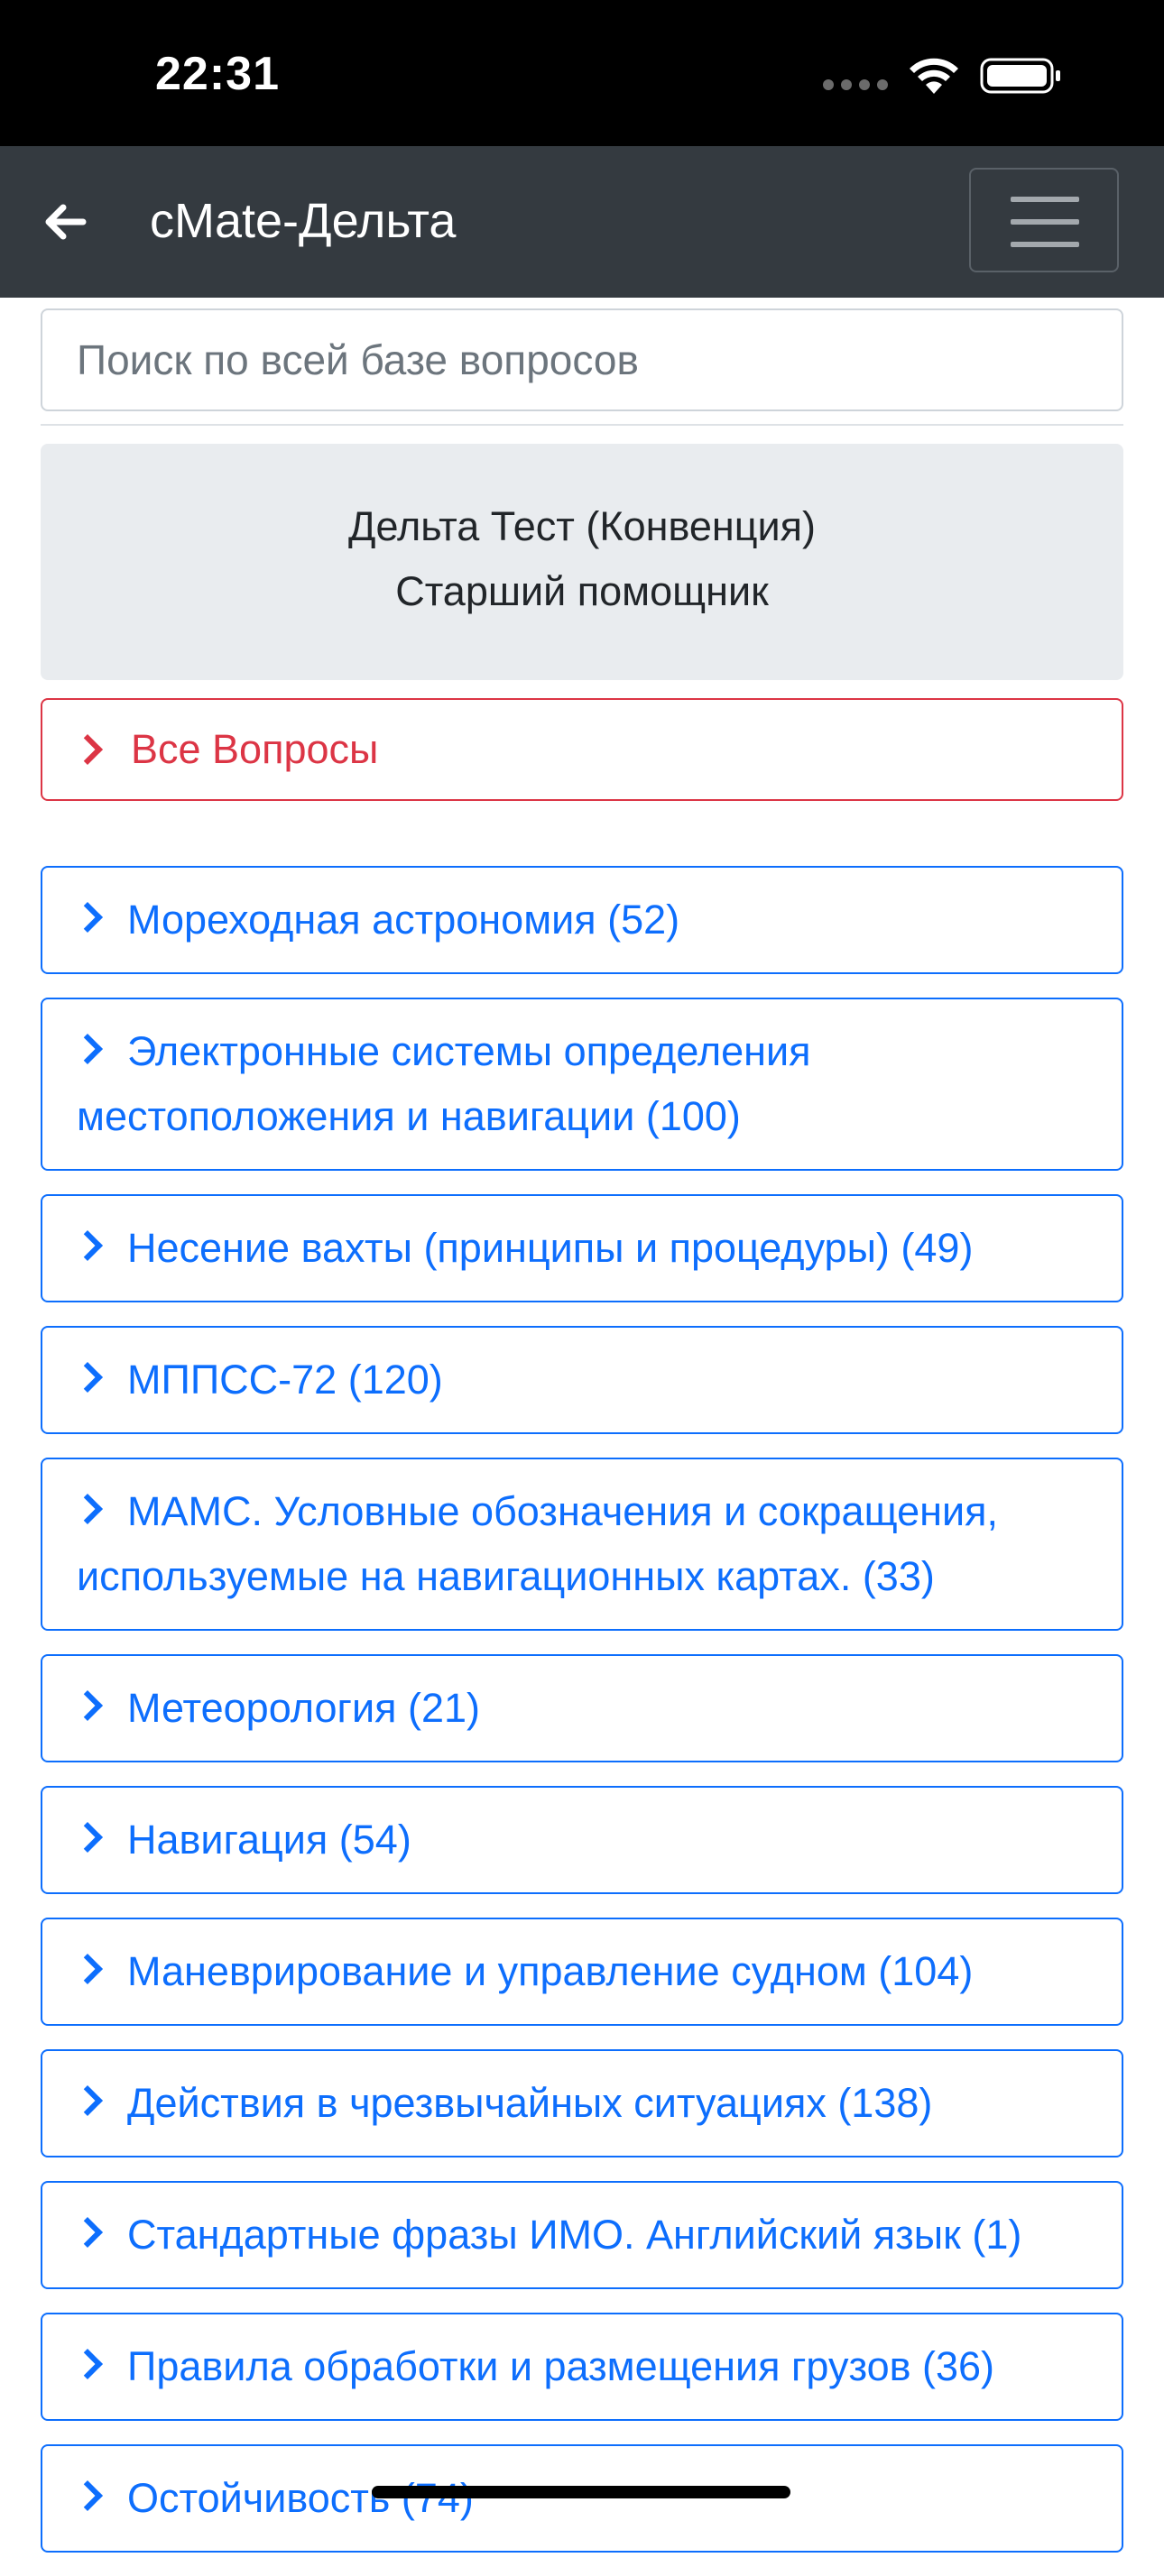  I want to click on test-position: Старший помощник, so click(582, 591).